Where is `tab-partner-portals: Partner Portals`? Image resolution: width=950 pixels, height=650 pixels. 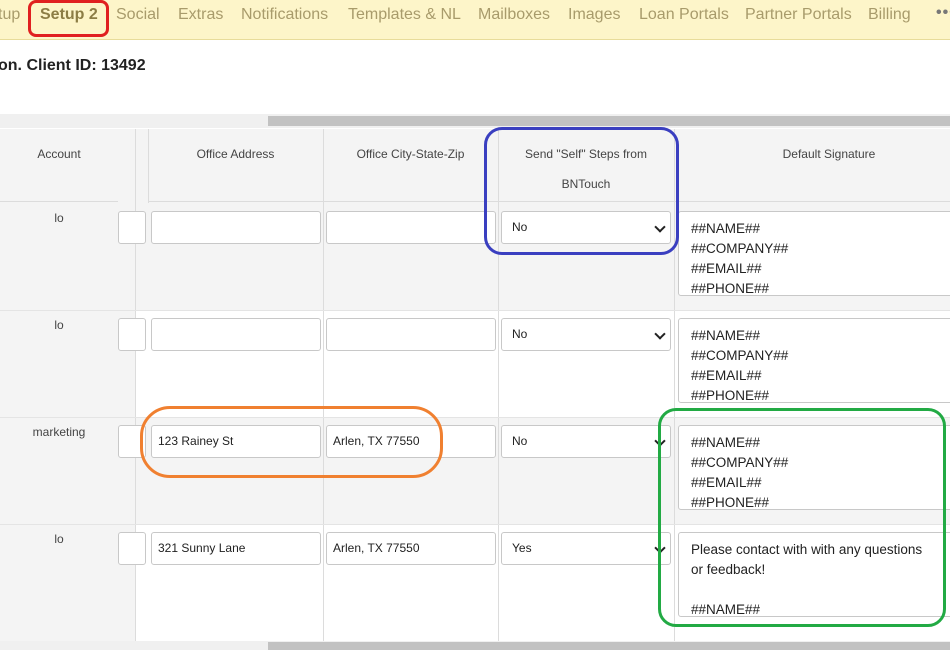
tab-partner-portals: Partner Portals is located at coordinates (798, 15).